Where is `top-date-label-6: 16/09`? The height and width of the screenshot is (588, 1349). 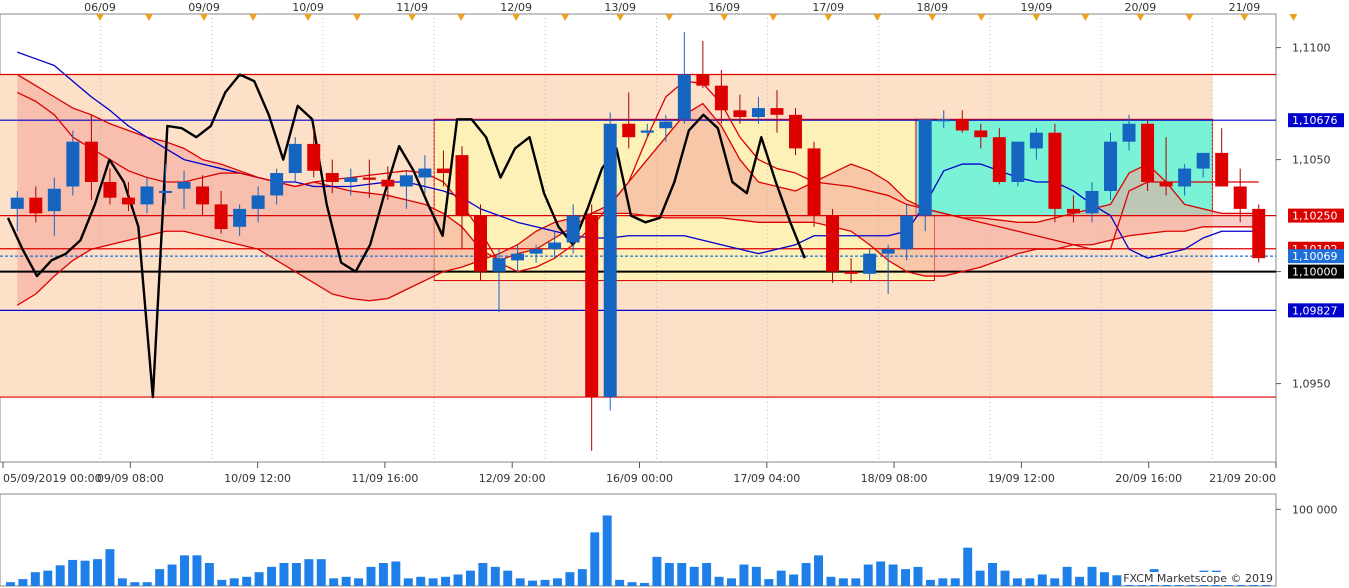
top-date-label-6: 16/09 is located at coordinates (724, 7).